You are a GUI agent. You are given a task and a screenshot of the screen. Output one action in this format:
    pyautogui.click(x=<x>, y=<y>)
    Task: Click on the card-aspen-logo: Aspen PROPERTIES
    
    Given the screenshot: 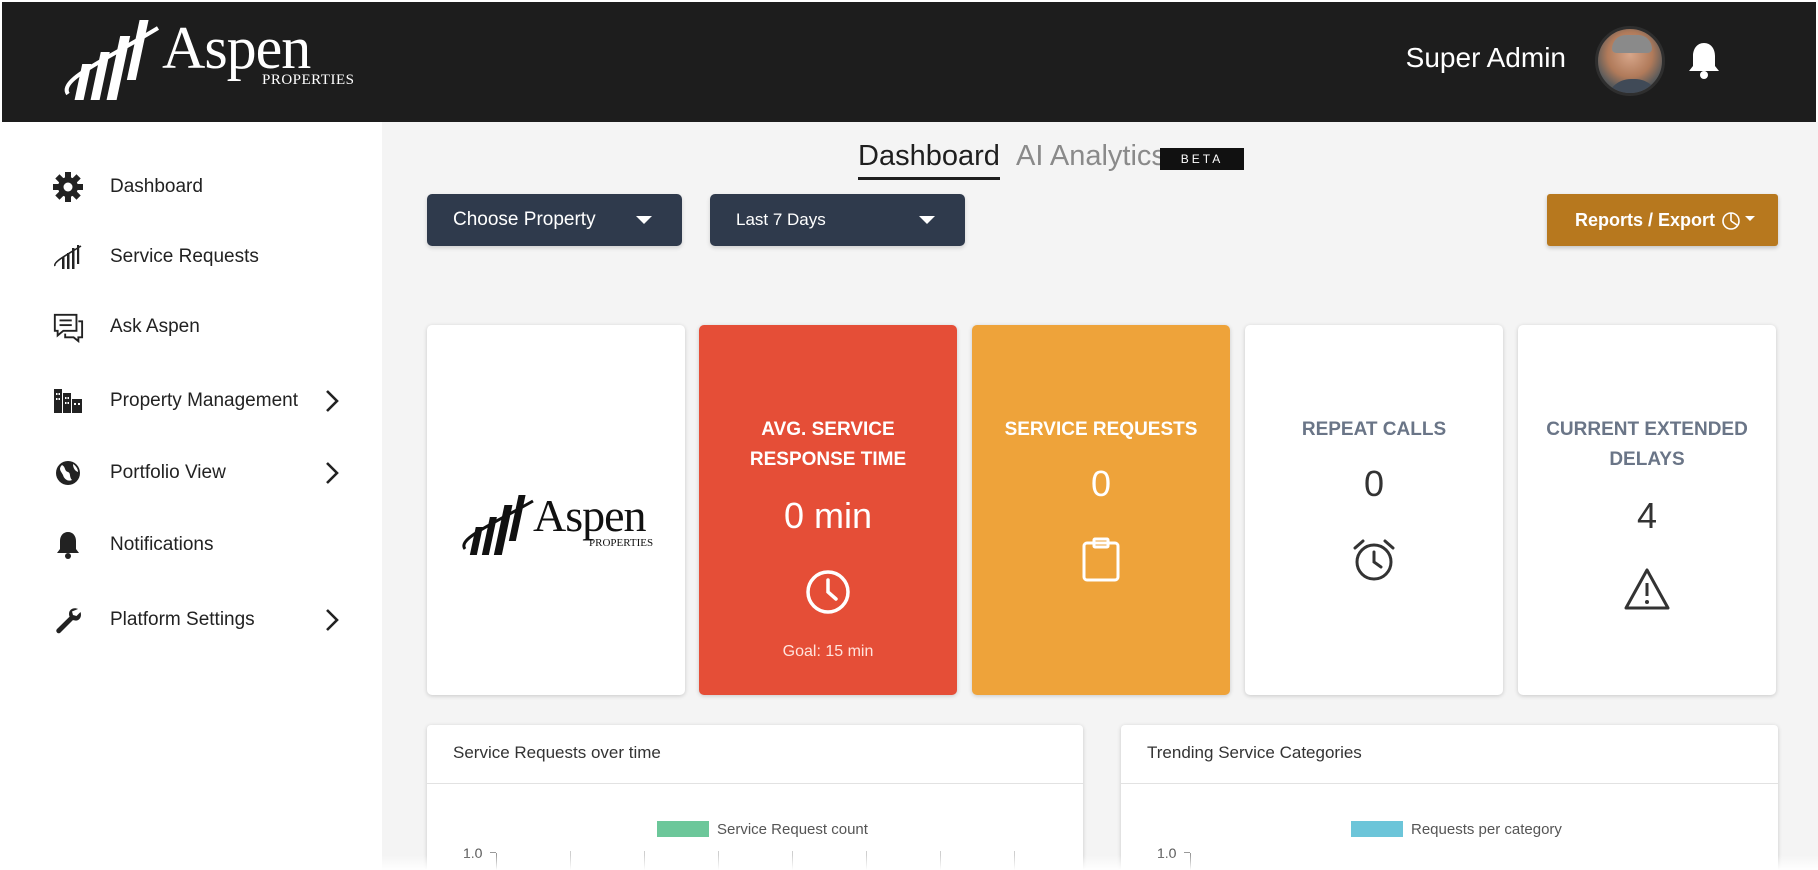 What is the action you would take?
    pyautogui.click(x=561, y=525)
    